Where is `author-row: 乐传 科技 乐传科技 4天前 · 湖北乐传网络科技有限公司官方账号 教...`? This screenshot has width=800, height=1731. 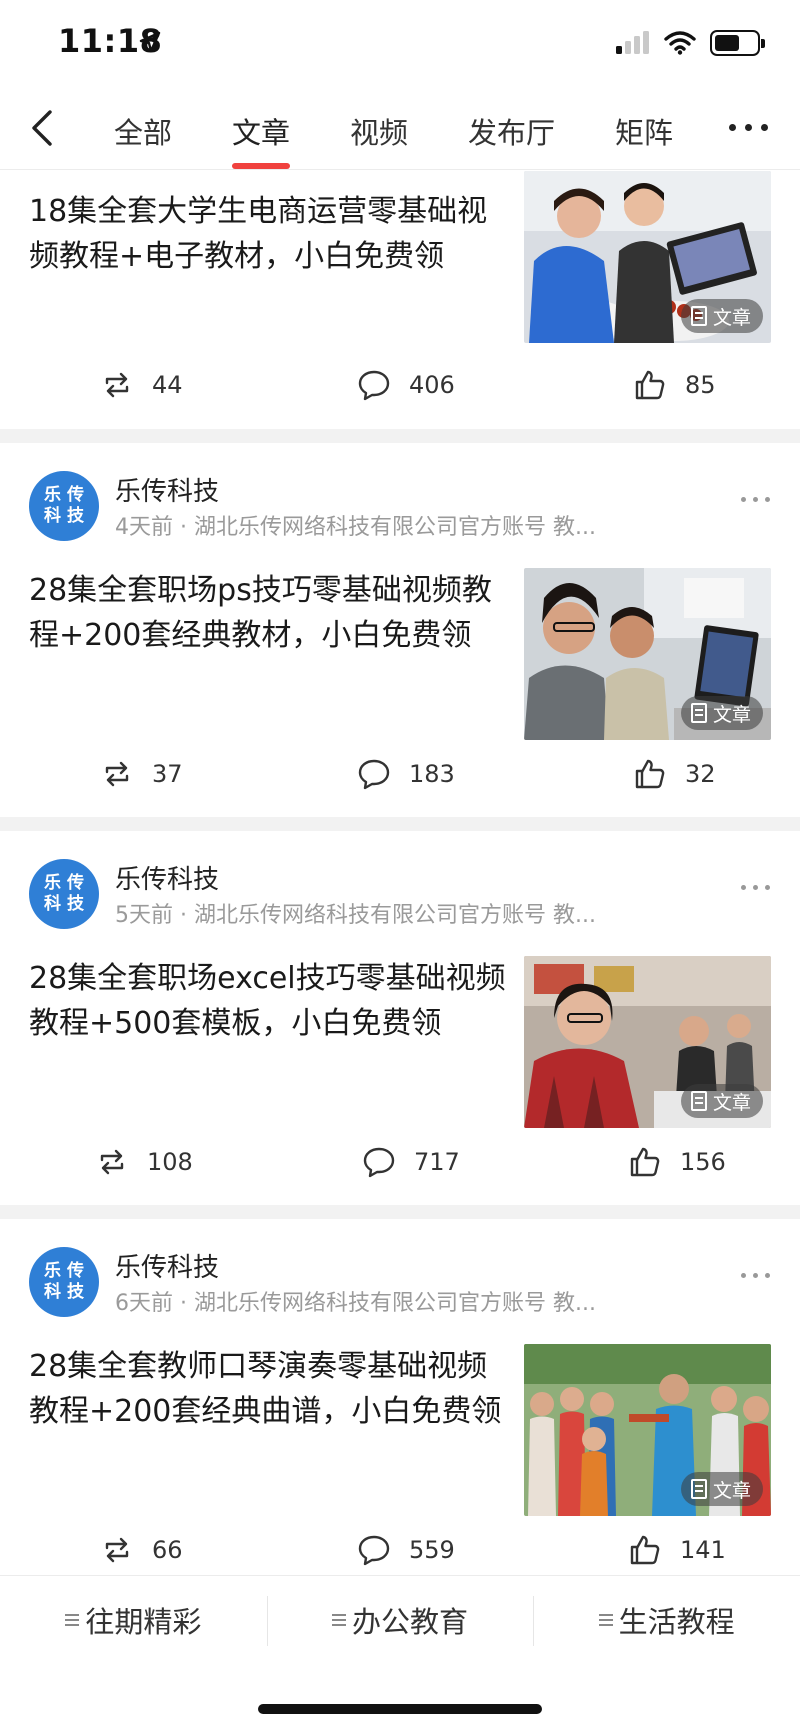 author-row: 乐传 科技 乐传科技 4天前 · 湖北乐传网络科技有限公司官方账号 教... is located at coordinates (400, 498).